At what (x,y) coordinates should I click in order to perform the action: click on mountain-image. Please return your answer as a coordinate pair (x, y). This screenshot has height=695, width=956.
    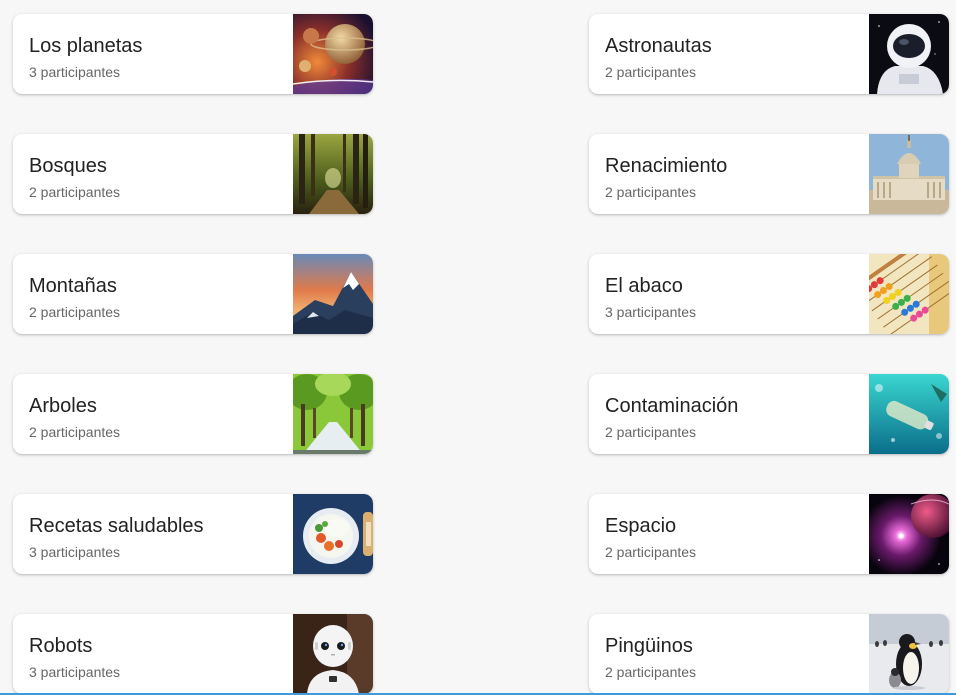
    Looking at the image, I should click on (333, 294).